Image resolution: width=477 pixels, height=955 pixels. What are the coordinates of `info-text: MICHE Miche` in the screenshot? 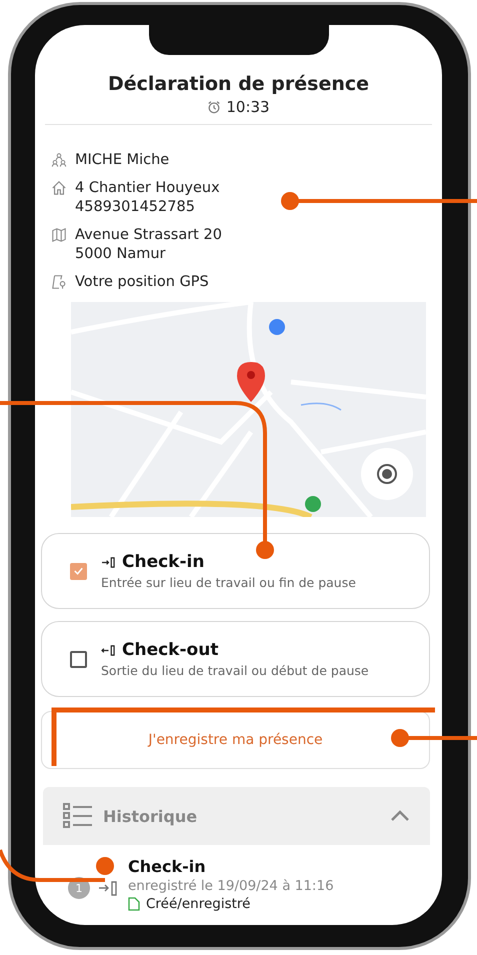 It's located at (122, 160).